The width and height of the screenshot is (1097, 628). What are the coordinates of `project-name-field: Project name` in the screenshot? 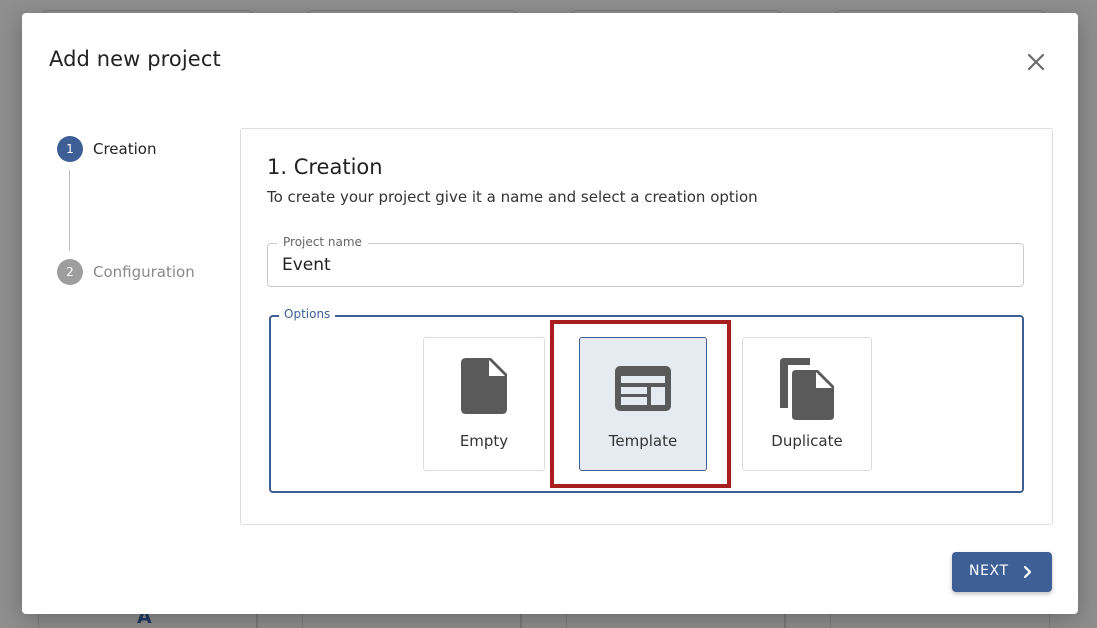 It's located at (645, 261).